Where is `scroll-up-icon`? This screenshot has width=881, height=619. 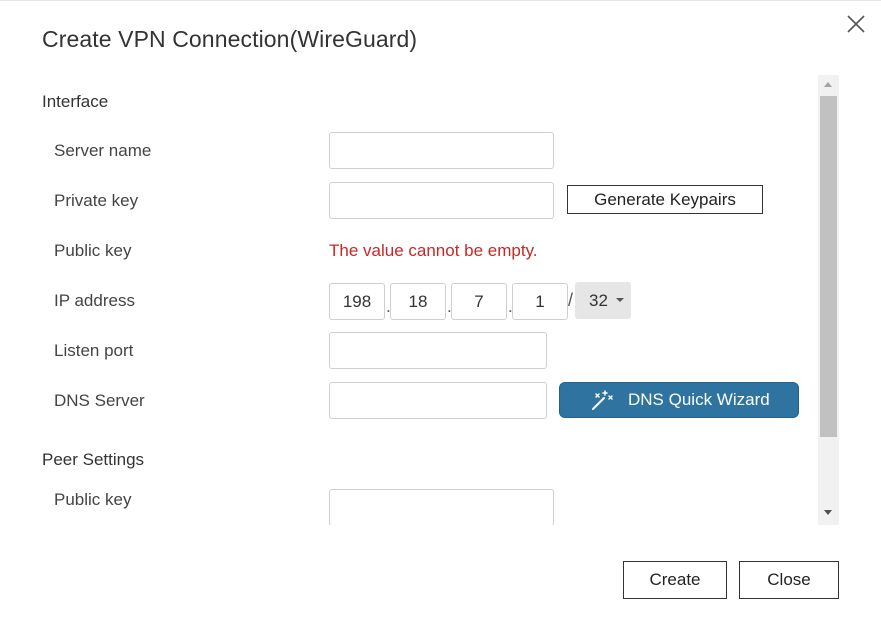
scroll-up-icon is located at coordinates (828, 84).